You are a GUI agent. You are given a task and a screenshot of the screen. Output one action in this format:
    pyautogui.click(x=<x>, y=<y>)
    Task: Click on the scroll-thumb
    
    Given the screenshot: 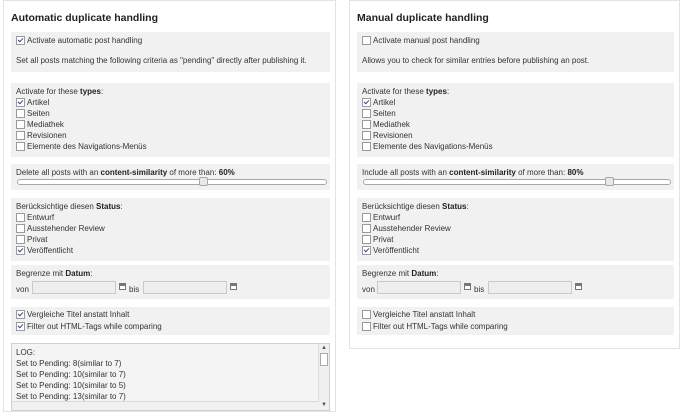 What is the action you would take?
    pyautogui.click(x=324, y=359)
    